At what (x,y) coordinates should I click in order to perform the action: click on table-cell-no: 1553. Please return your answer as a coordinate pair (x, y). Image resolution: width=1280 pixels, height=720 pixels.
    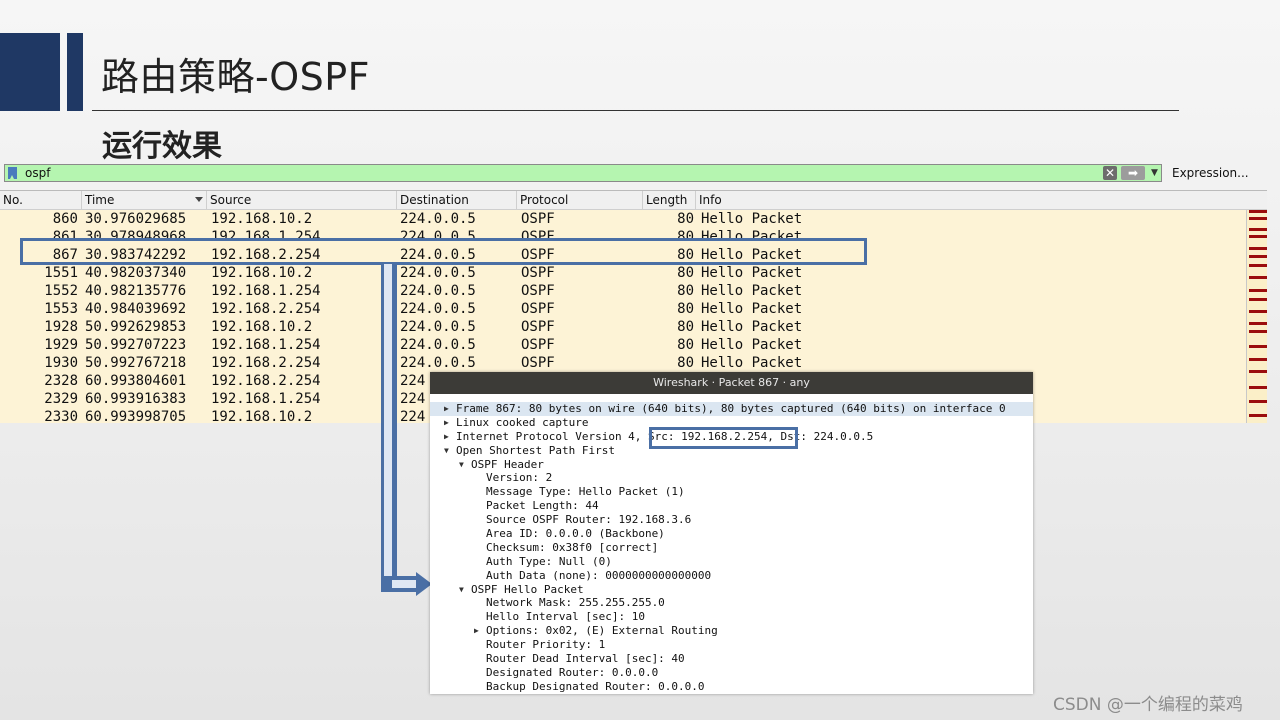
    Looking at the image, I should click on (61, 309).